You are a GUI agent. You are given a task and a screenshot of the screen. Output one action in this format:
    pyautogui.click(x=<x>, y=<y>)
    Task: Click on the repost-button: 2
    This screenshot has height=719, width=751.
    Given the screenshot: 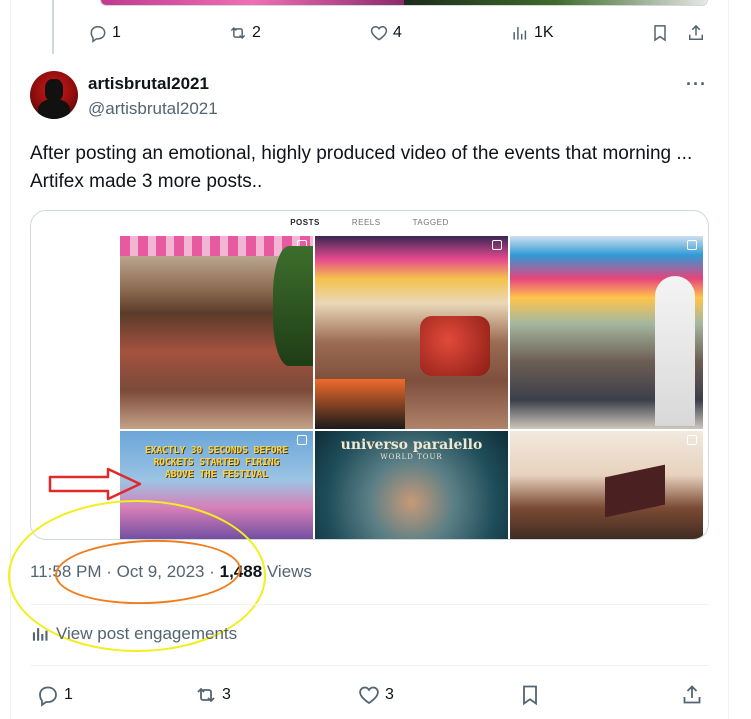 What is the action you would take?
    pyautogui.click(x=244, y=33)
    